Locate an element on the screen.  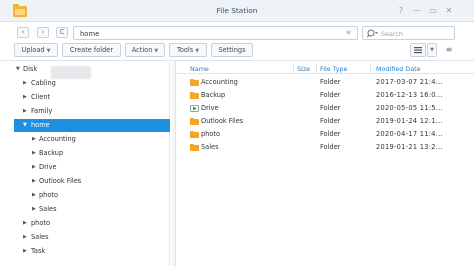
more-options-icon: ≡ is located at coordinates (449, 50).